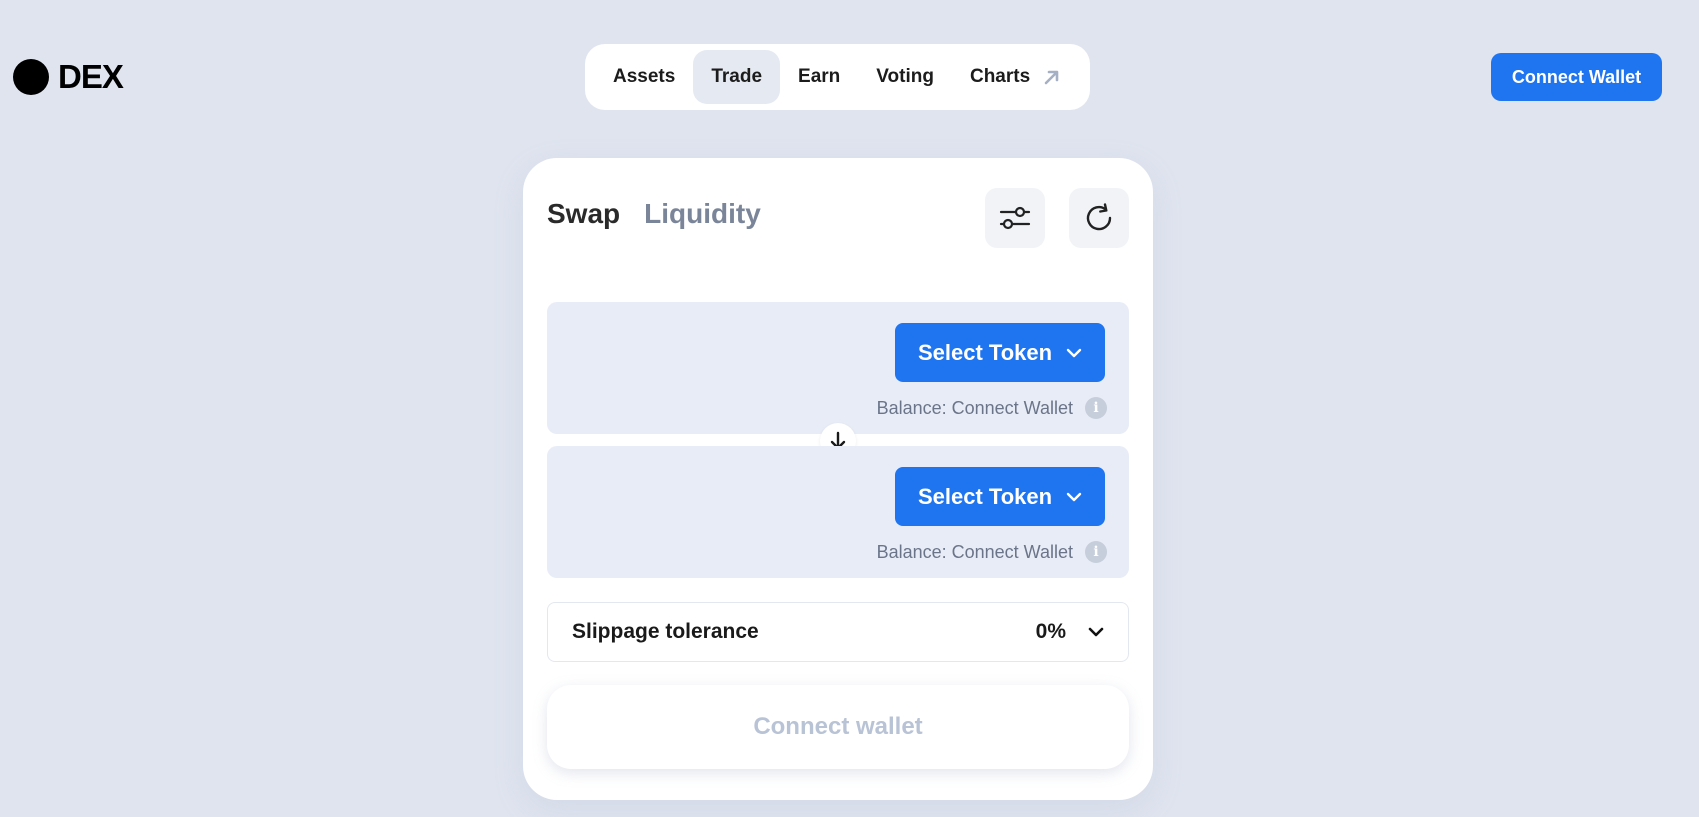 The width and height of the screenshot is (1699, 817). Describe the element at coordinates (819, 77) in the screenshot. I see `nav-item-earn: Earn` at that location.